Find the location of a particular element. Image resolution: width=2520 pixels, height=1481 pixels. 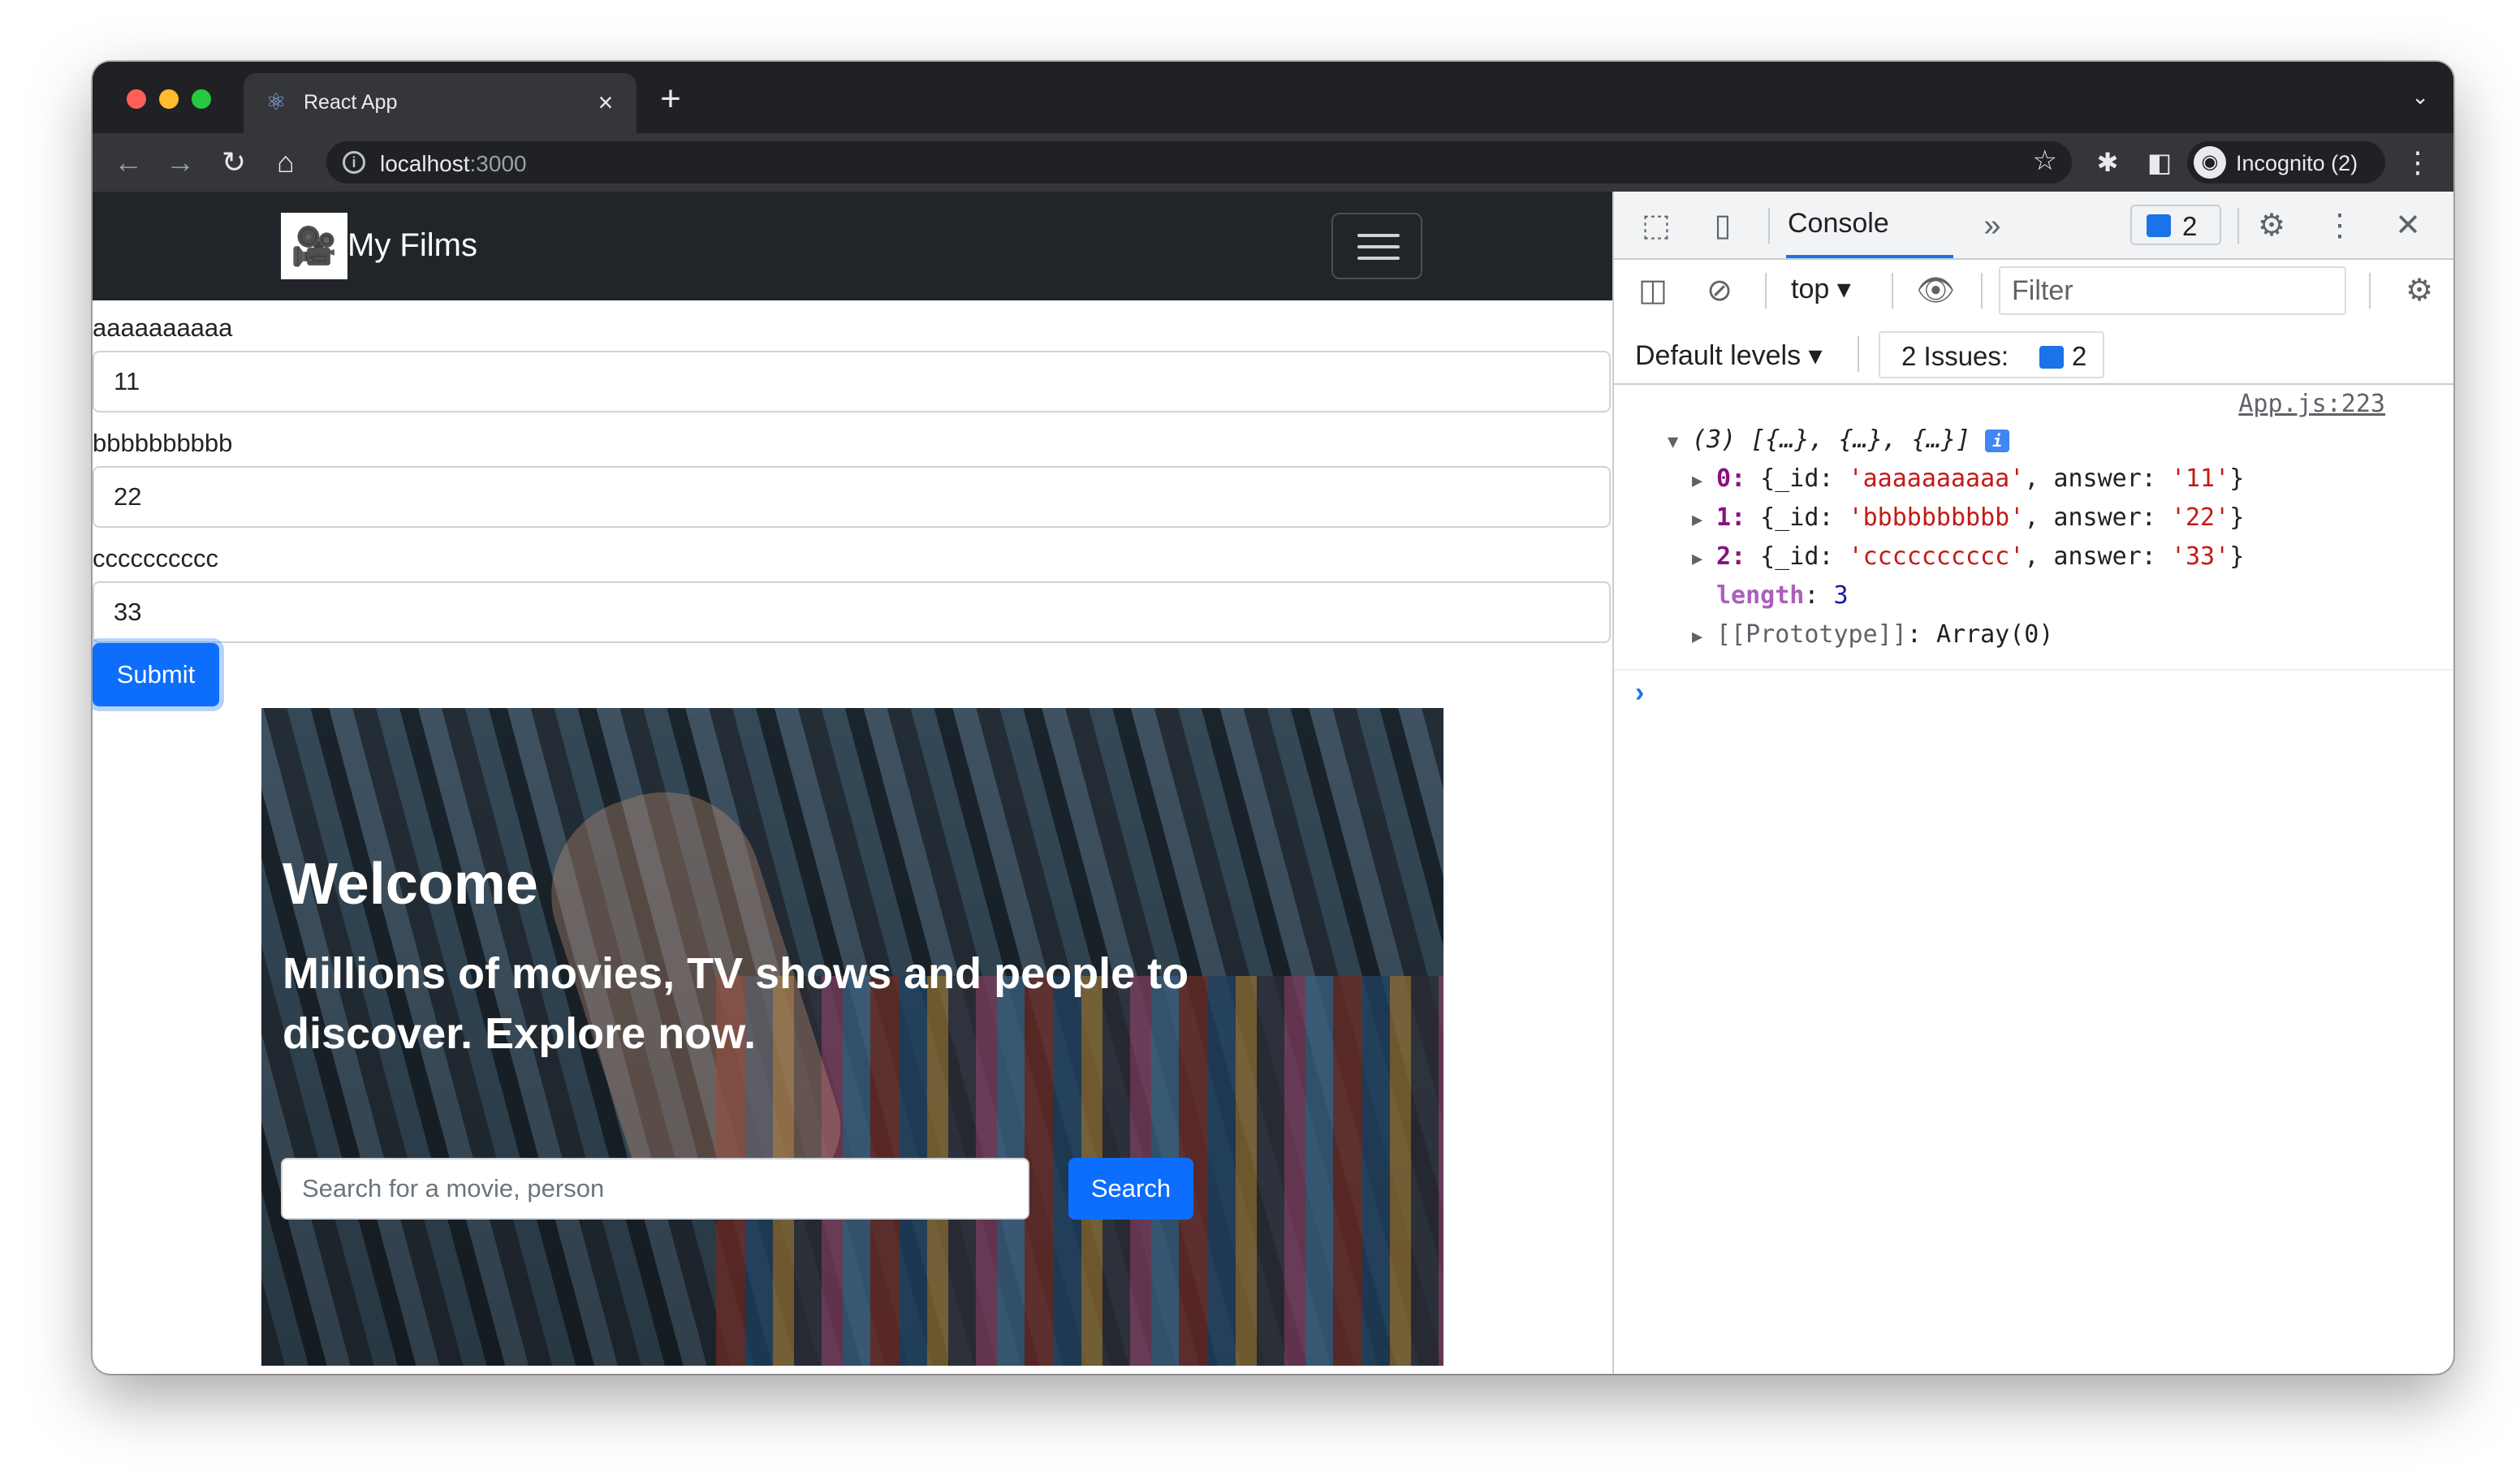

field-label-c: cccccccccc is located at coordinates (155, 558).